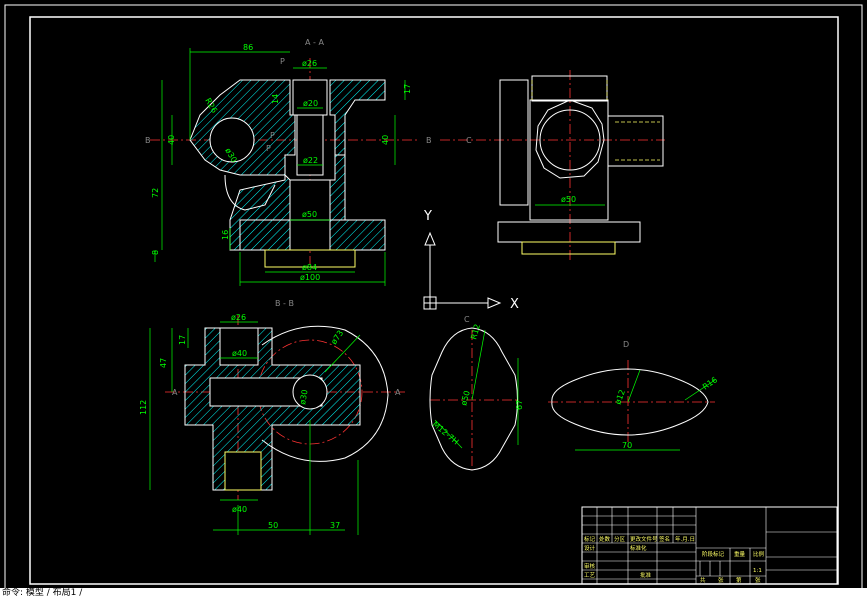  Describe the element at coordinates (268, 148) in the screenshot. I see `cut-label-p3: P` at that location.